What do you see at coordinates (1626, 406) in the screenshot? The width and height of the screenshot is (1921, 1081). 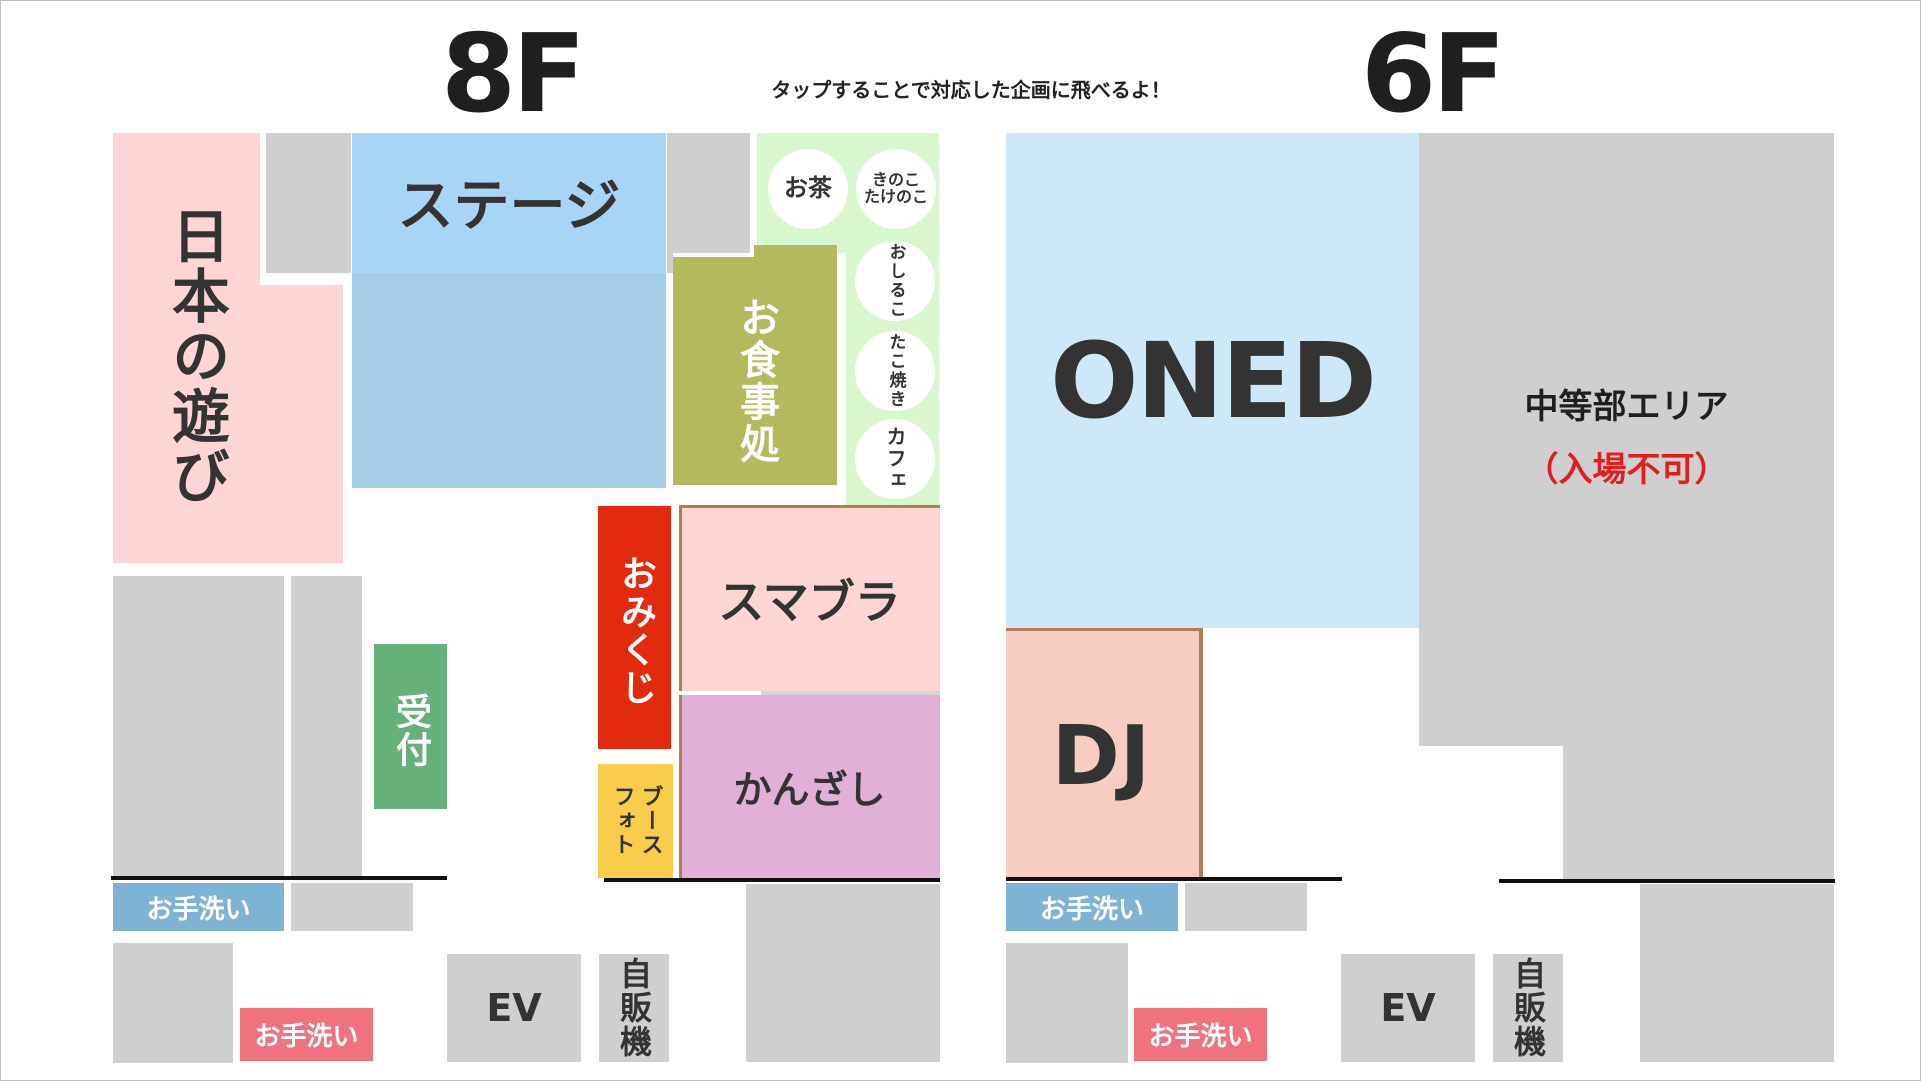 I see `middle-school-label: 中等部エリア` at bounding box center [1626, 406].